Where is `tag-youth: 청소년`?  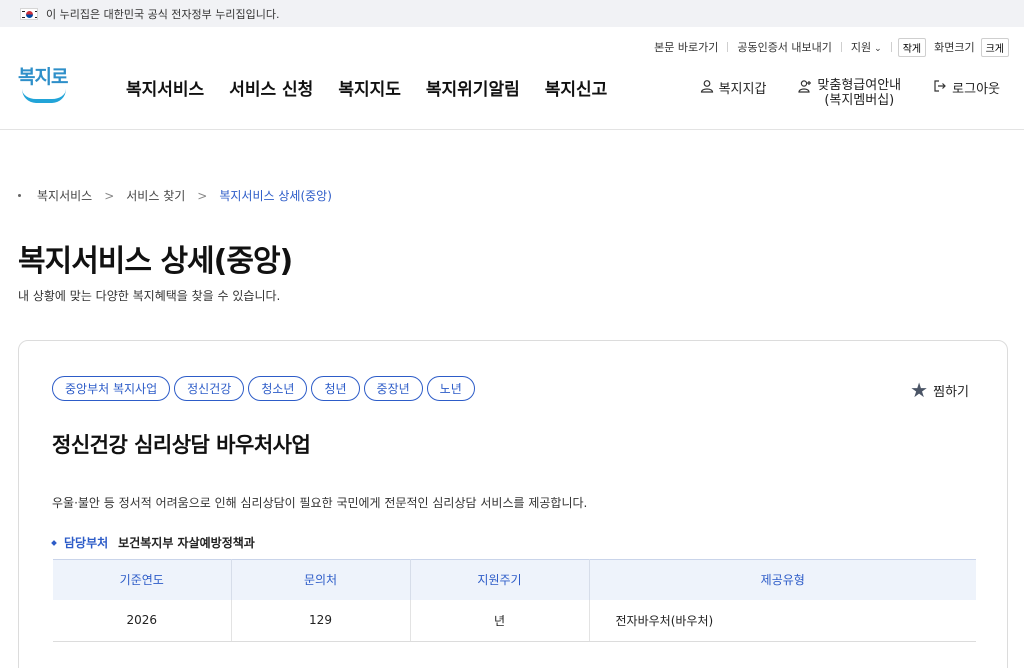
tag-youth: 청소년 is located at coordinates (278, 388).